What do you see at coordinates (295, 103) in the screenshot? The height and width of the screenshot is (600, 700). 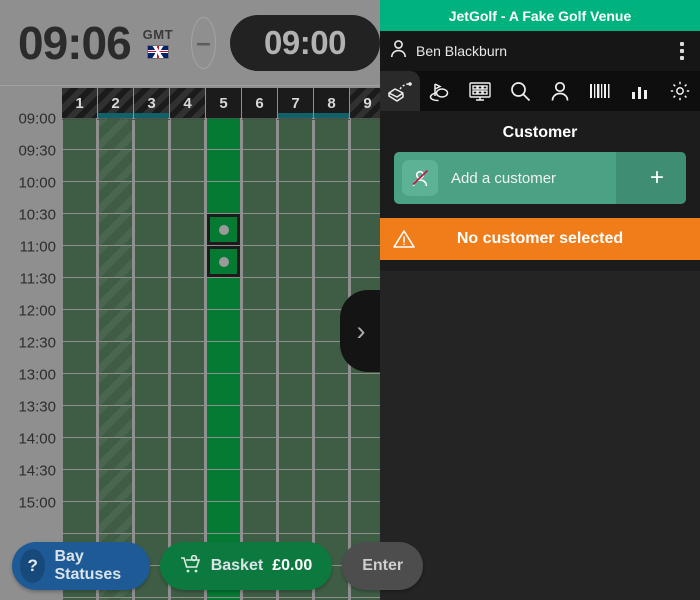 I see `bay-header-7: 7` at bounding box center [295, 103].